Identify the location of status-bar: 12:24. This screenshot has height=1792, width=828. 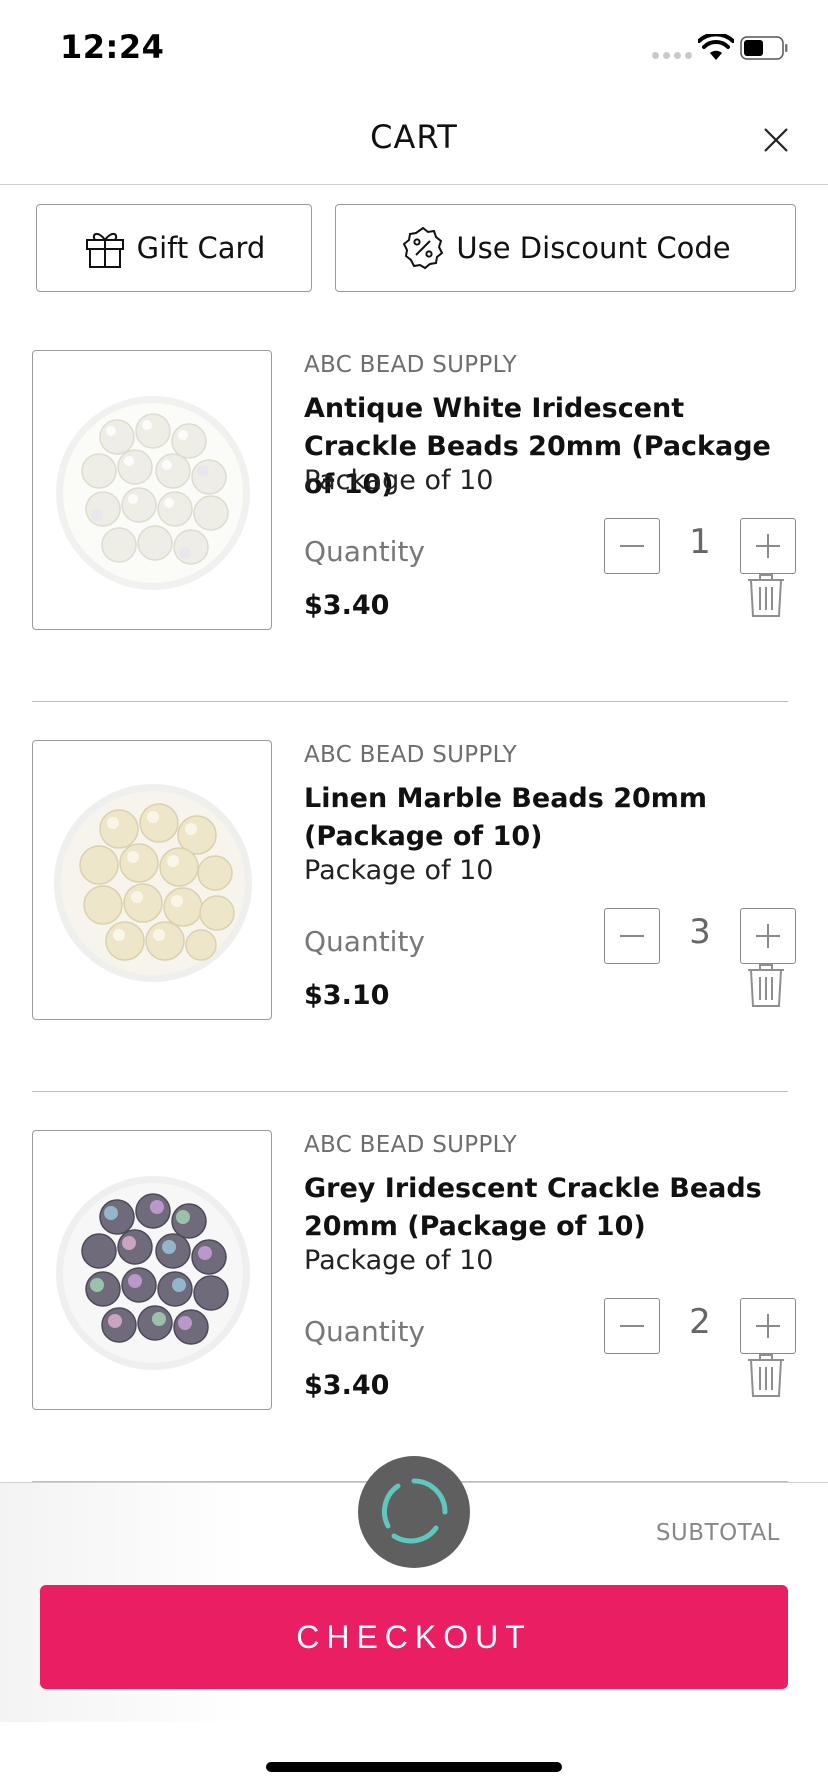
(414, 50).